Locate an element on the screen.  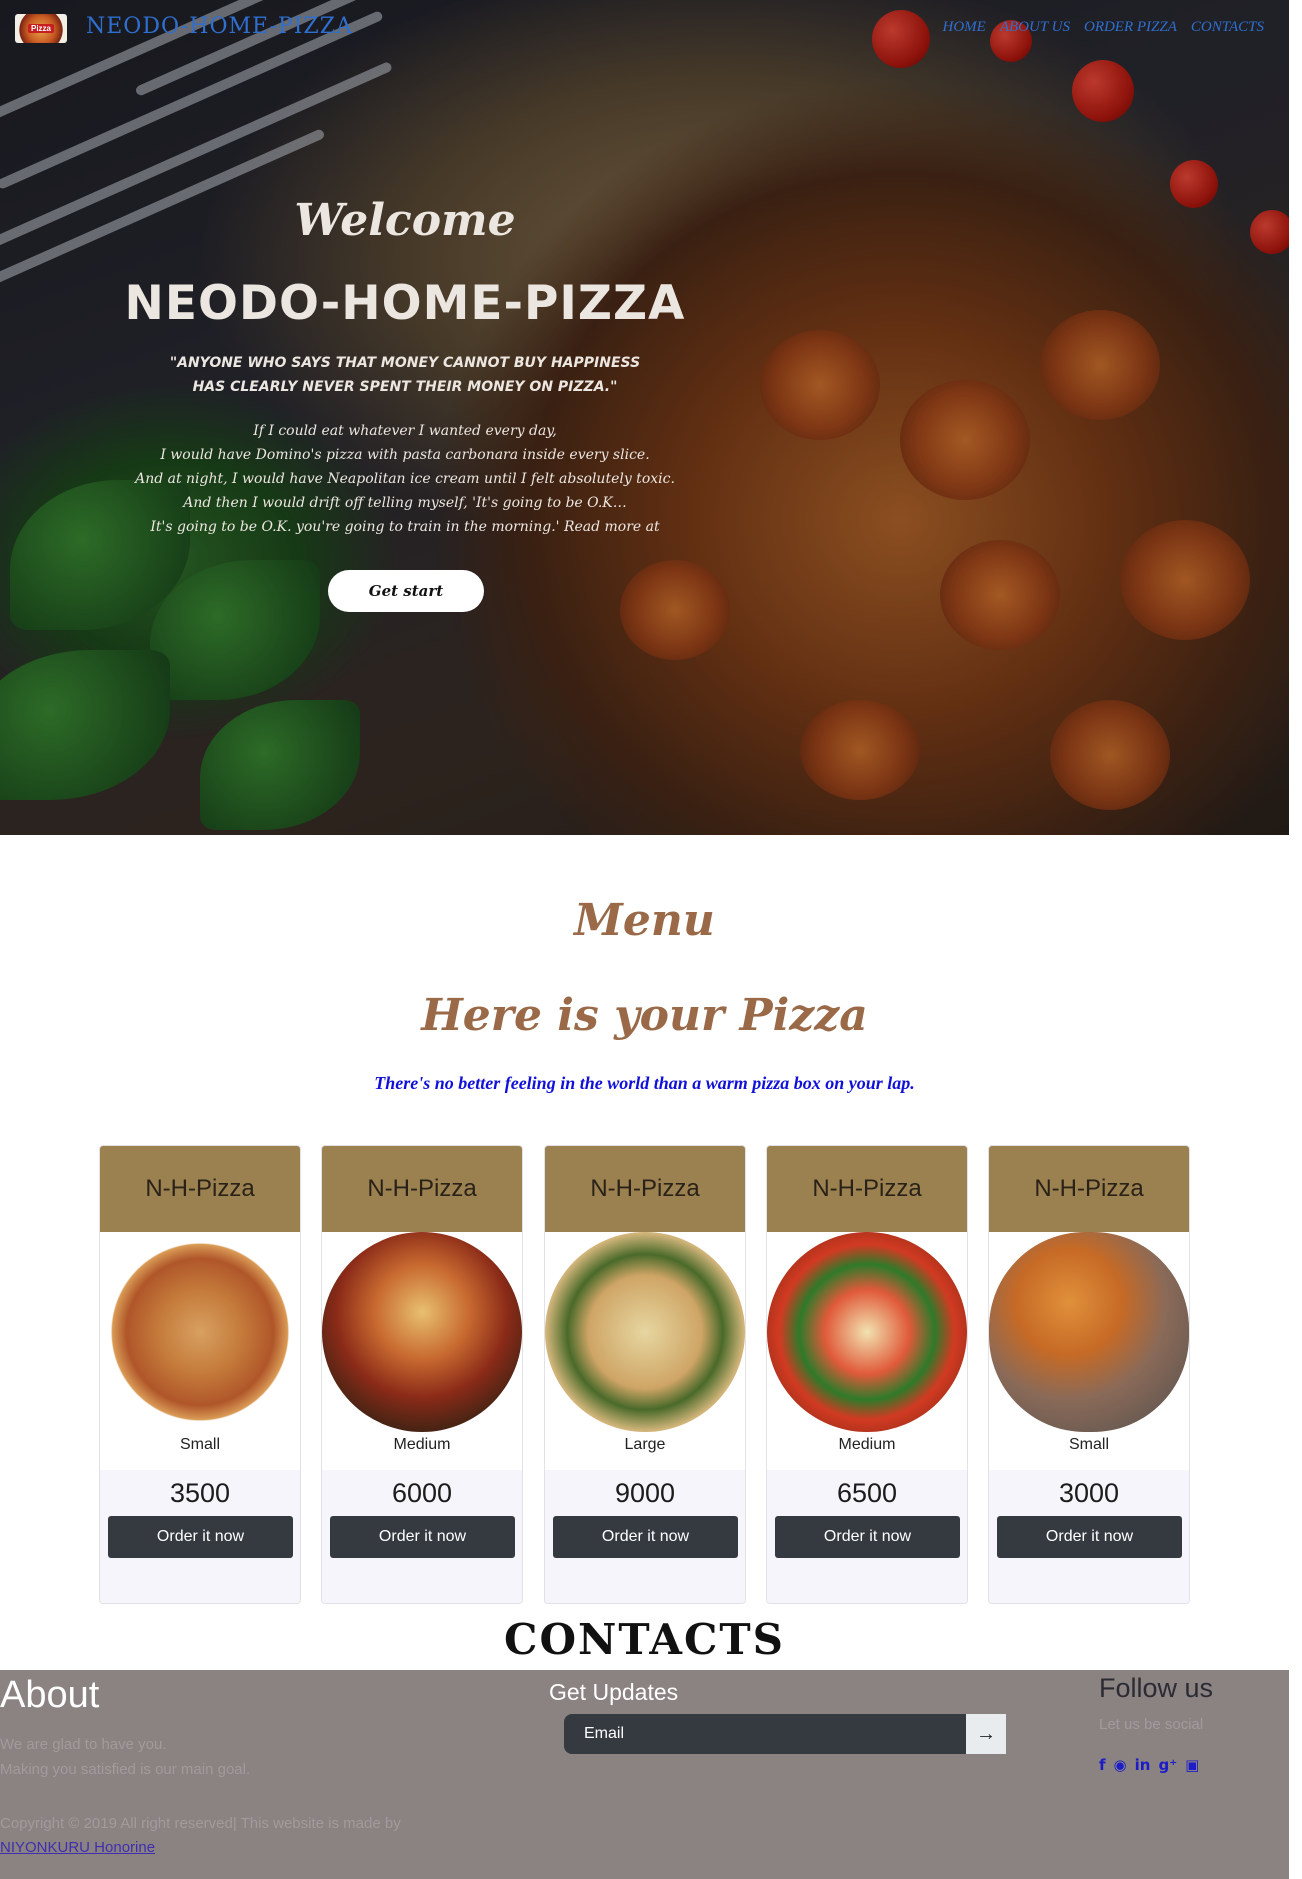
card-price: 6000 is located at coordinates (422, 1493).